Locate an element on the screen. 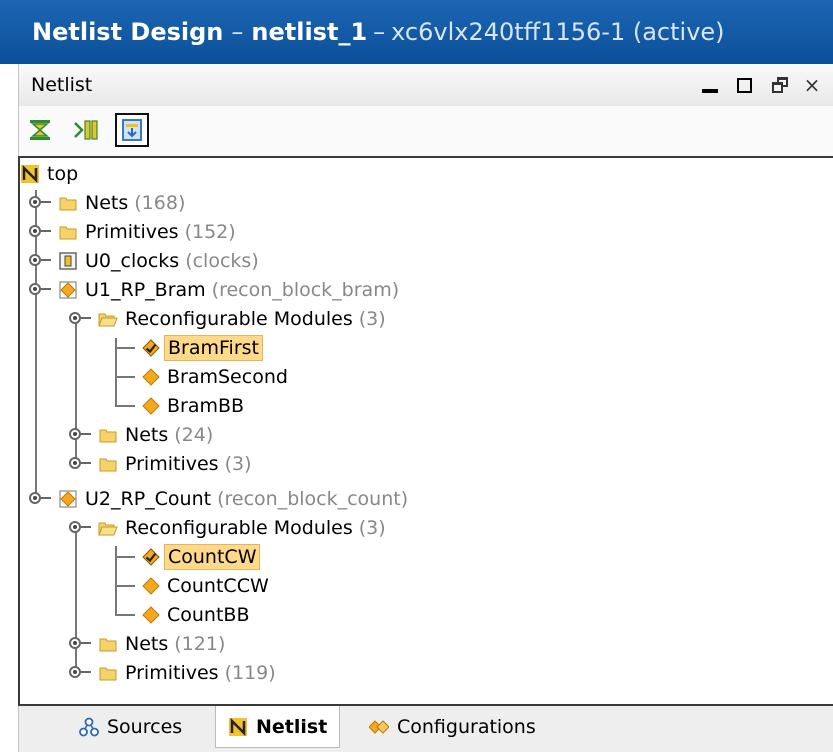 The width and height of the screenshot is (833, 752). tree-label: Reconfigurable Modules is located at coordinates (239, 318).